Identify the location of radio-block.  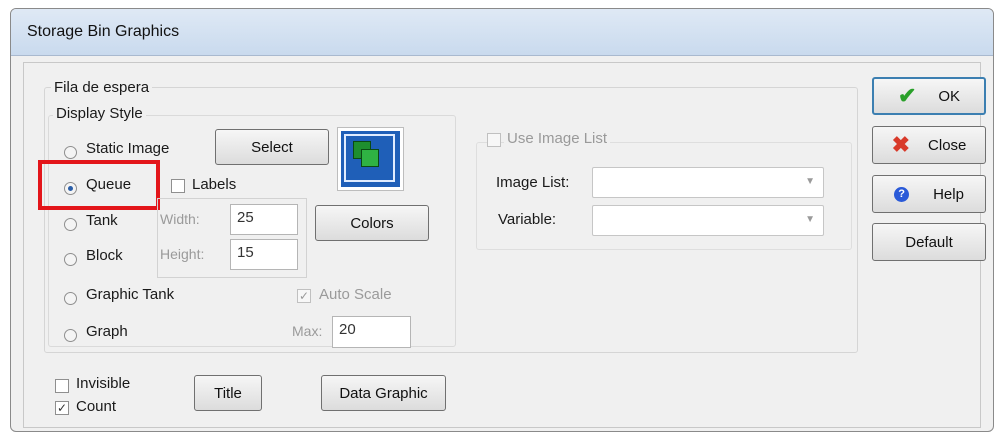
(70, 259).